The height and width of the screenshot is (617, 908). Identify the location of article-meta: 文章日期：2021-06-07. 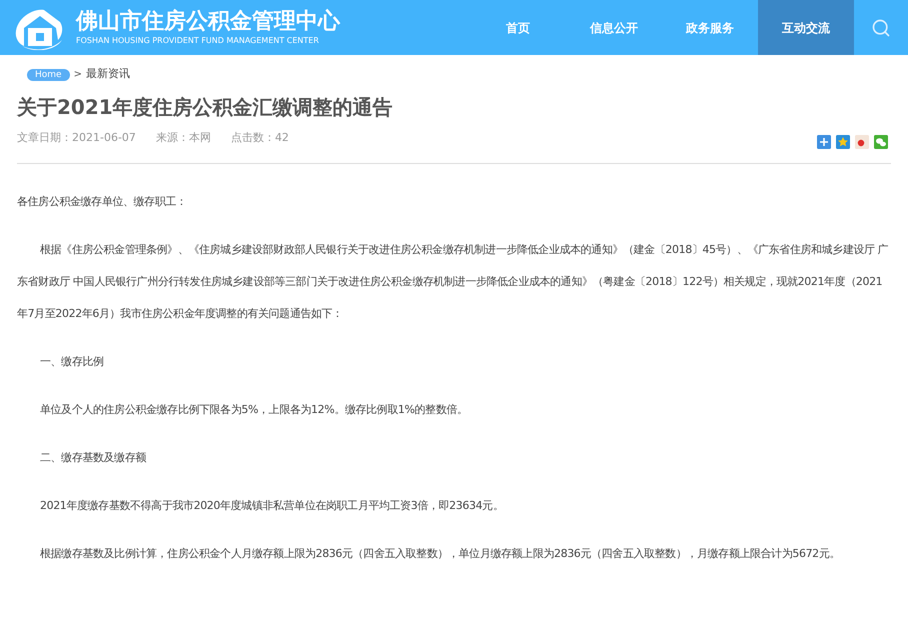
(76, 138).